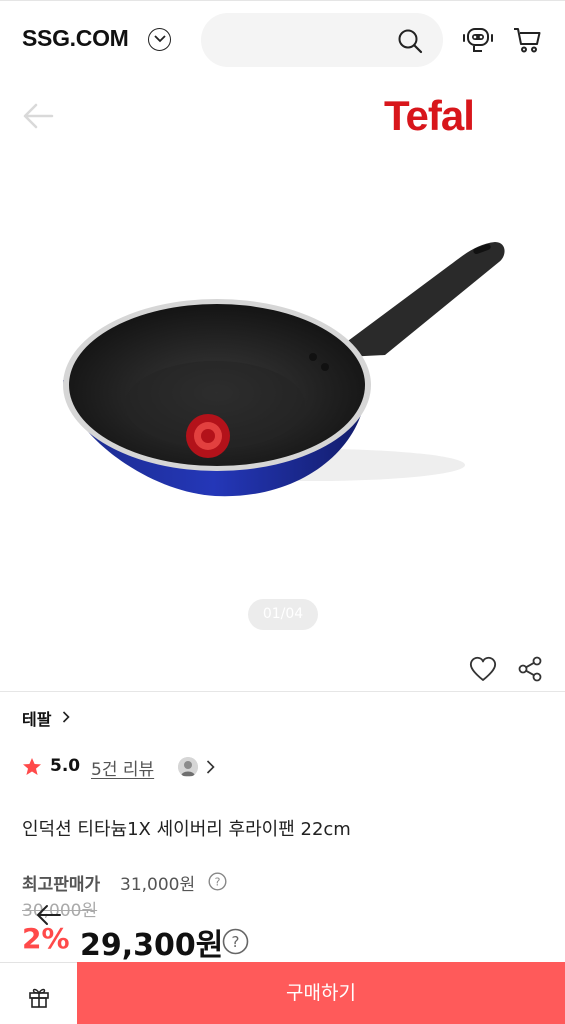 Image resolution: width=565 pixels, height=1024 pixels. I want to click on image-counter: 01/04, so click(283, 614).